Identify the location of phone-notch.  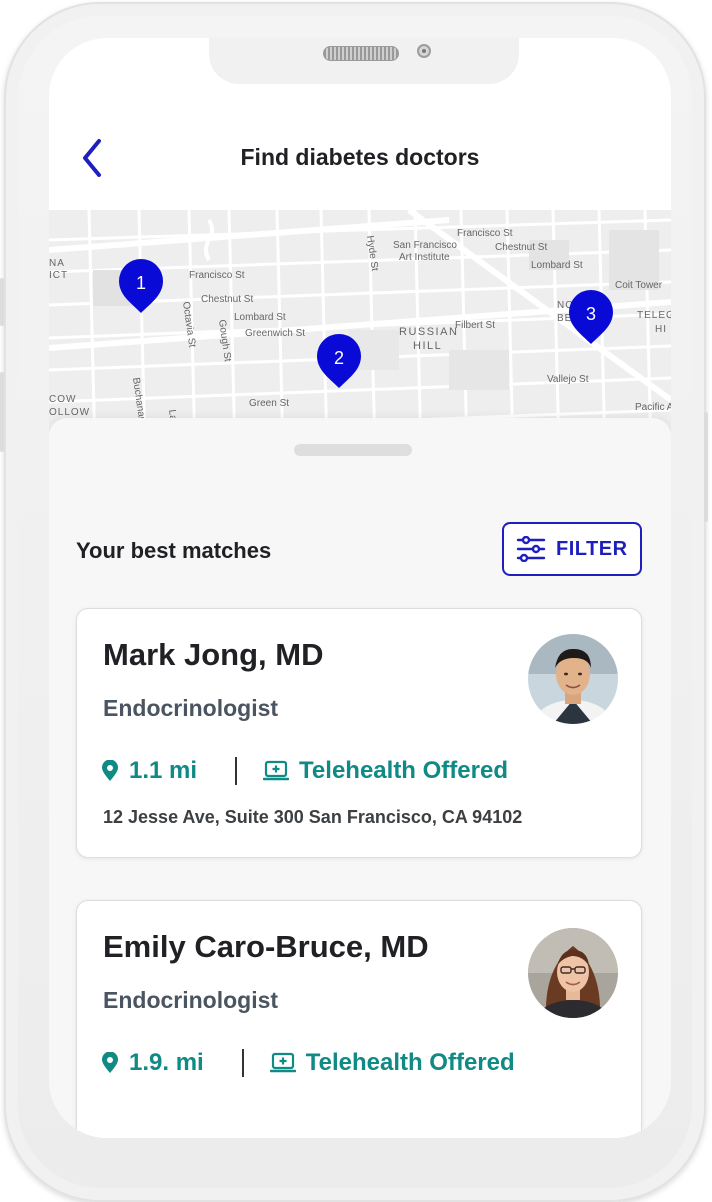
(364, 61).